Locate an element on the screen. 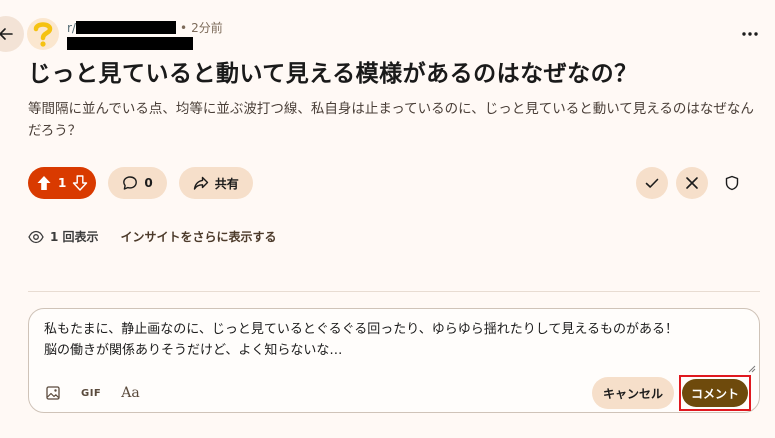  eye-icon is located at coordinates (36, 236).